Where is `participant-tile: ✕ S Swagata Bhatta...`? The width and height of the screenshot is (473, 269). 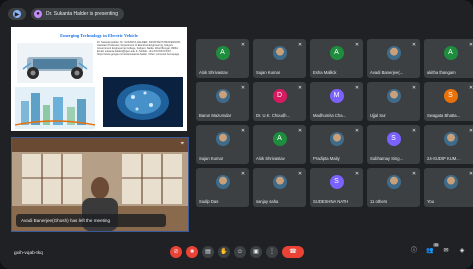 participant-tile: ✕ S Swagata Bhatta... is located at coordinates (448, 101).